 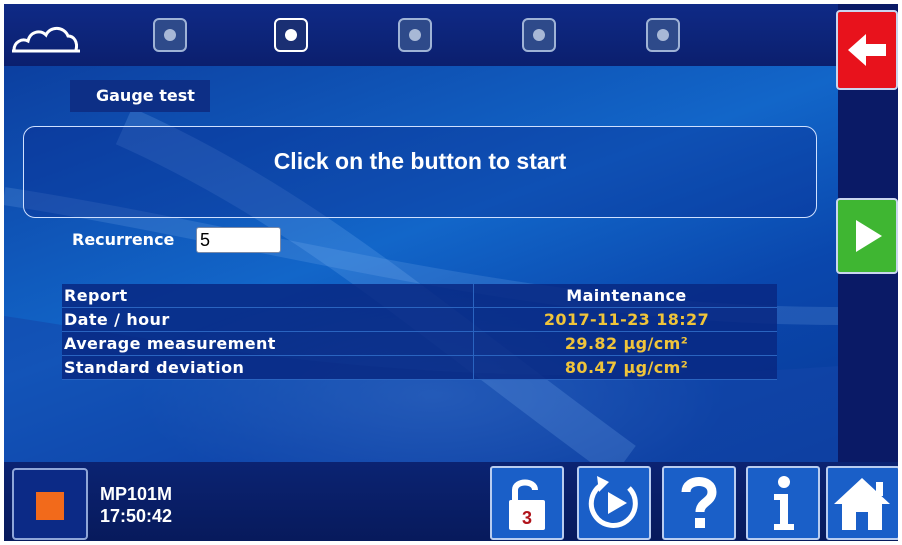 I want to click on lock-button: 3, so click(x=527, y=503).